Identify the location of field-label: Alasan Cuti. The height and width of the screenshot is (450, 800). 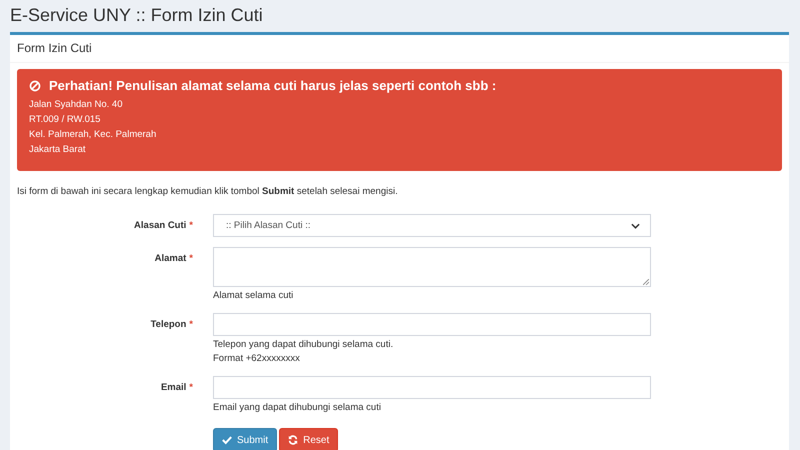
(160, 225).